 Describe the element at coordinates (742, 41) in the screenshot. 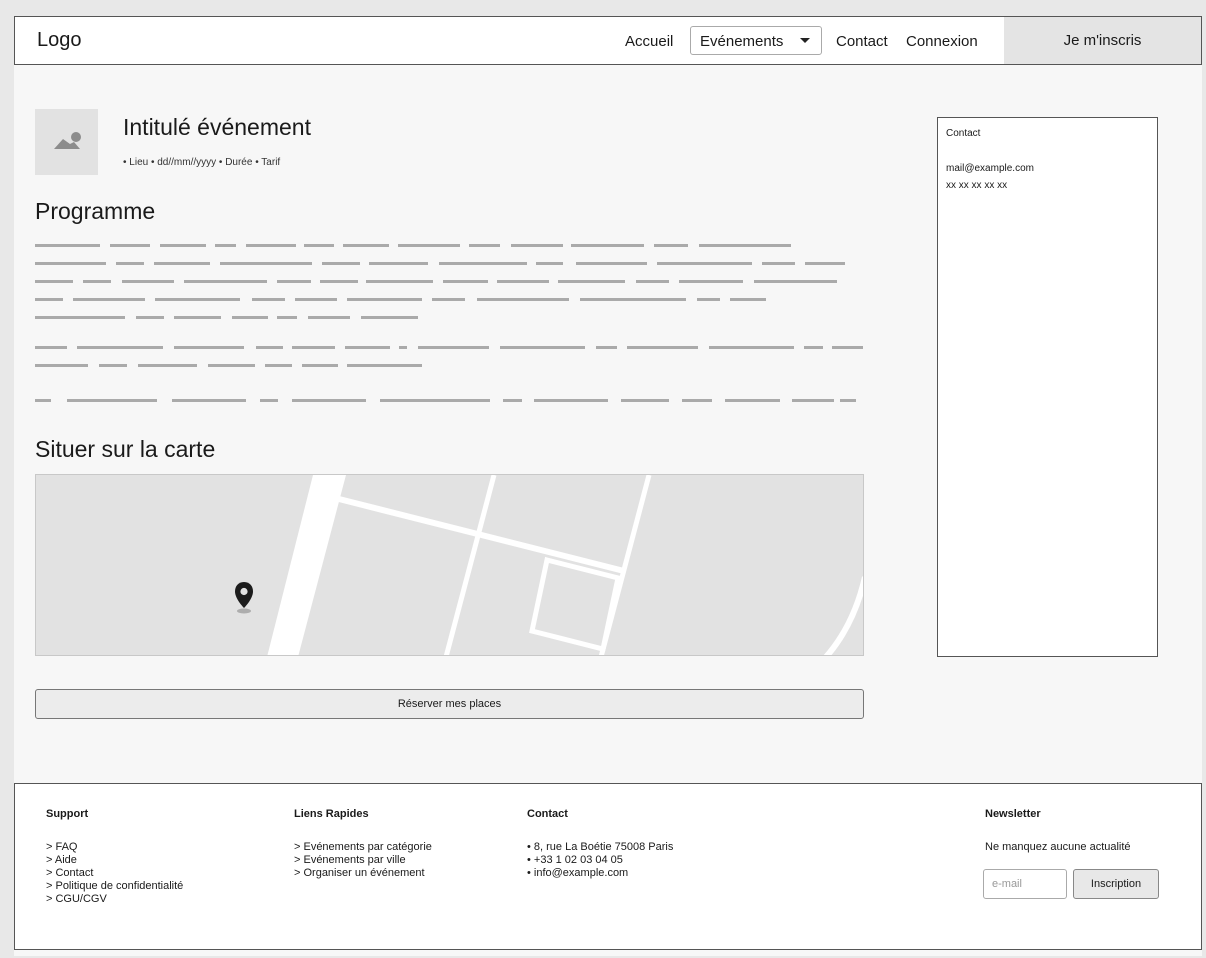

I see `nav-events-label: Evénements` at that location.